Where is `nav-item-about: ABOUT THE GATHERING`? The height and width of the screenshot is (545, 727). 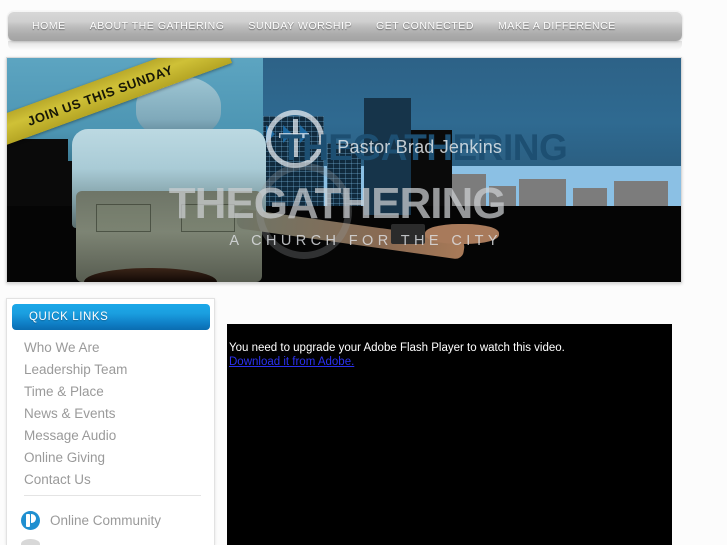 nav-item-about: ABOUT THE GATHERING is located at coordinates (157, 26).